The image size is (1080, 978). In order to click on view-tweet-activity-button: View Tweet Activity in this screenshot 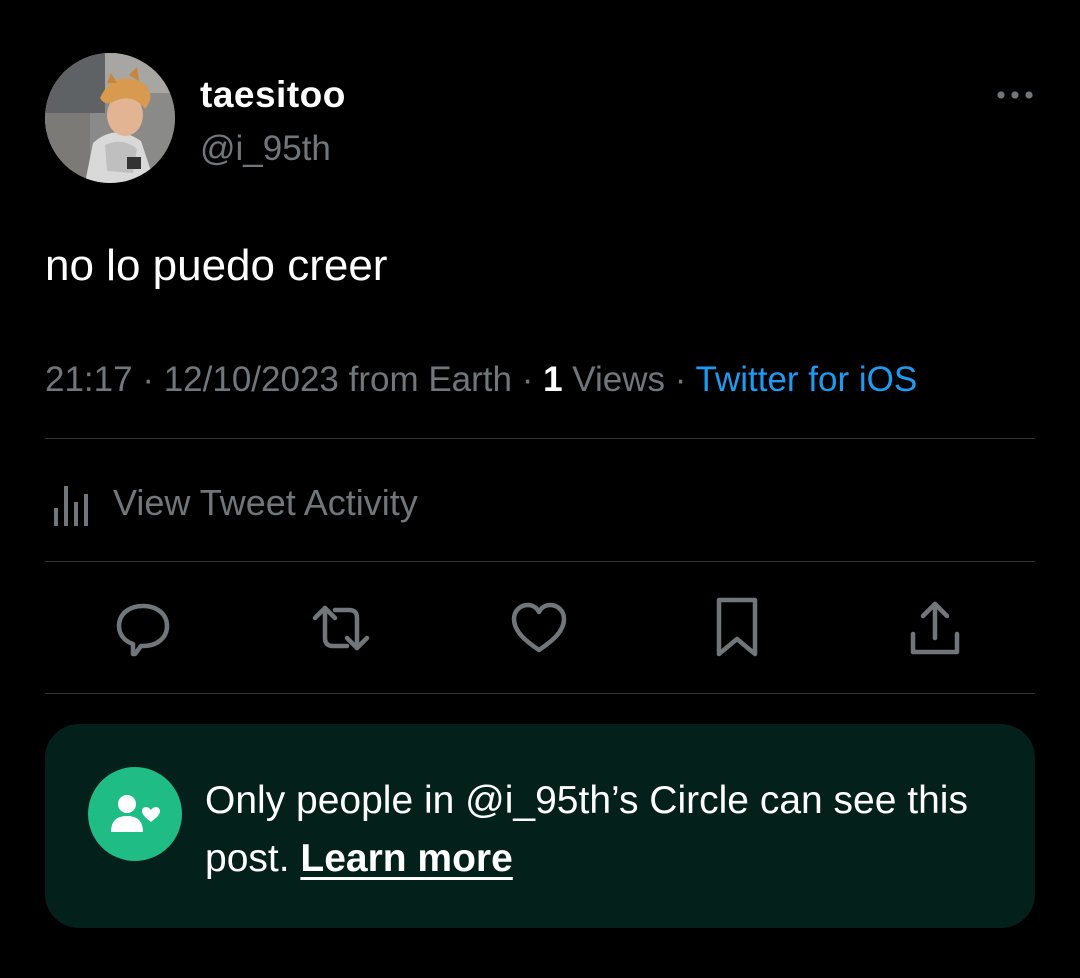, I will do `click(231, 503)`.